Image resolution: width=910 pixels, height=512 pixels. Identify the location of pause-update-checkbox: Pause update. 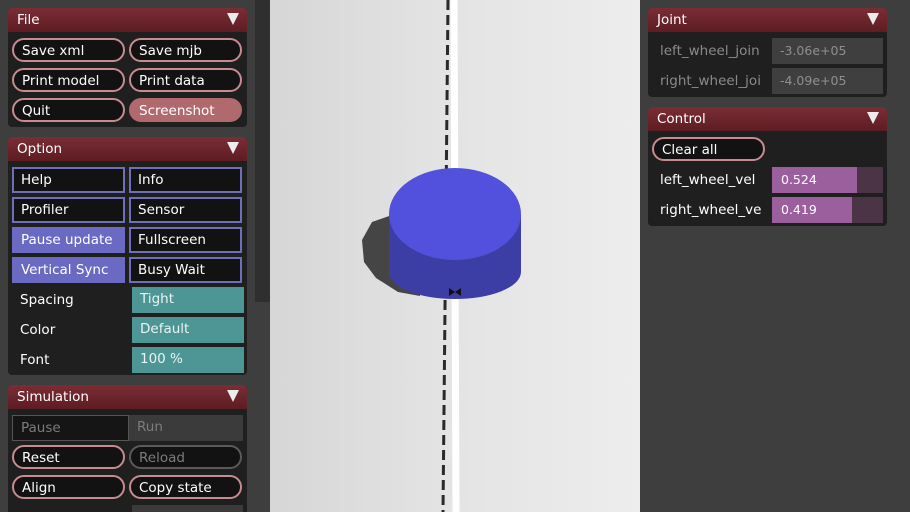
(68, 240).